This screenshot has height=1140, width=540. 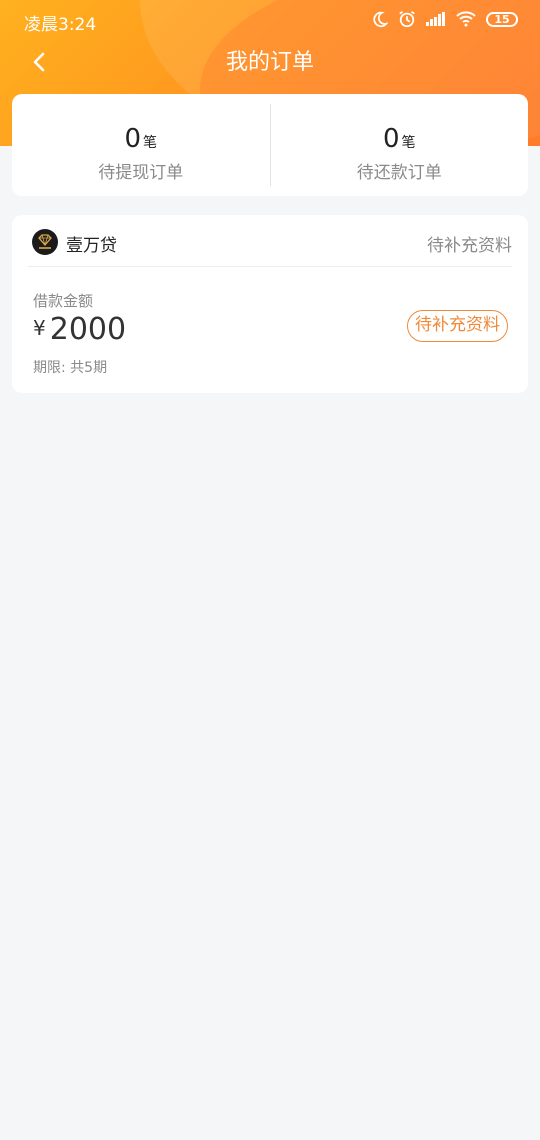 I want to click on page-title: 我的订单, so click(x=269, y=62).